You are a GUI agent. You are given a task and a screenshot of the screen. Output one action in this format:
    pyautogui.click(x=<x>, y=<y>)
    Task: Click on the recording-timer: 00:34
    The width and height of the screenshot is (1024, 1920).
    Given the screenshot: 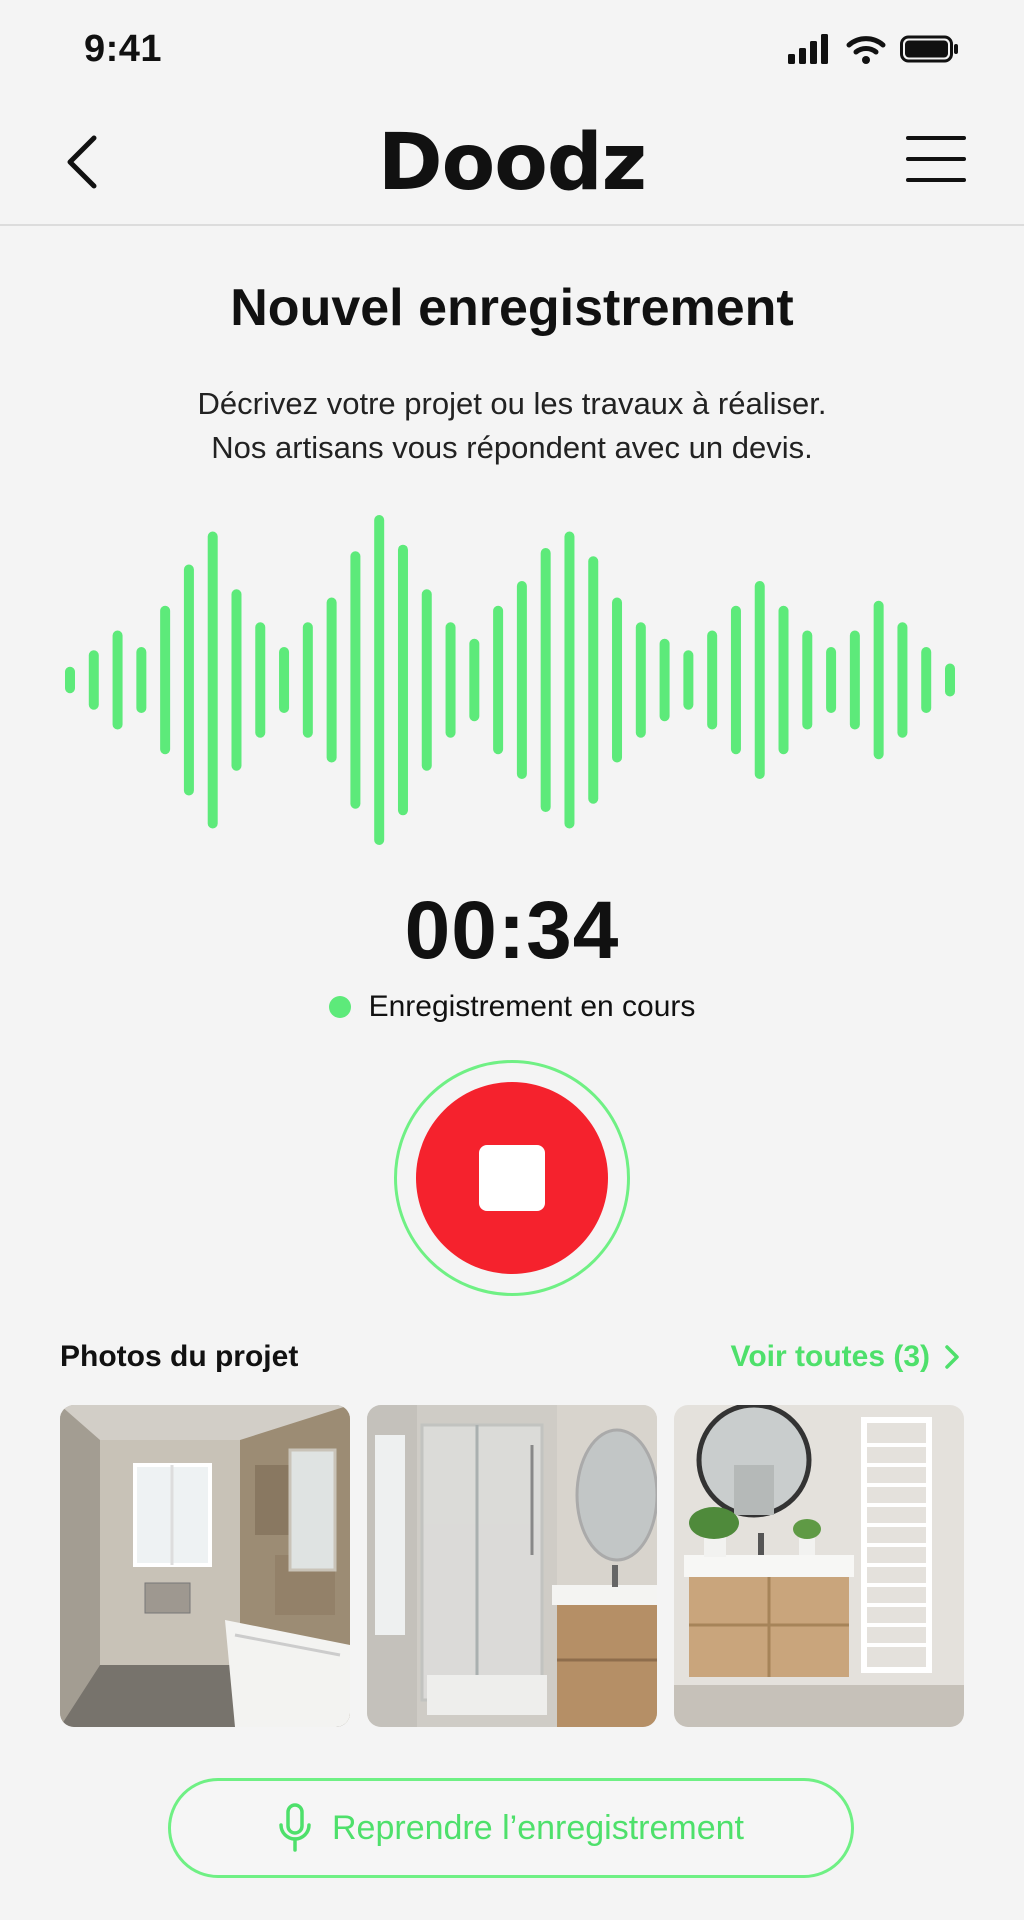 What is the action you would take?
    pyautogui.click(x=512, y=930)
    